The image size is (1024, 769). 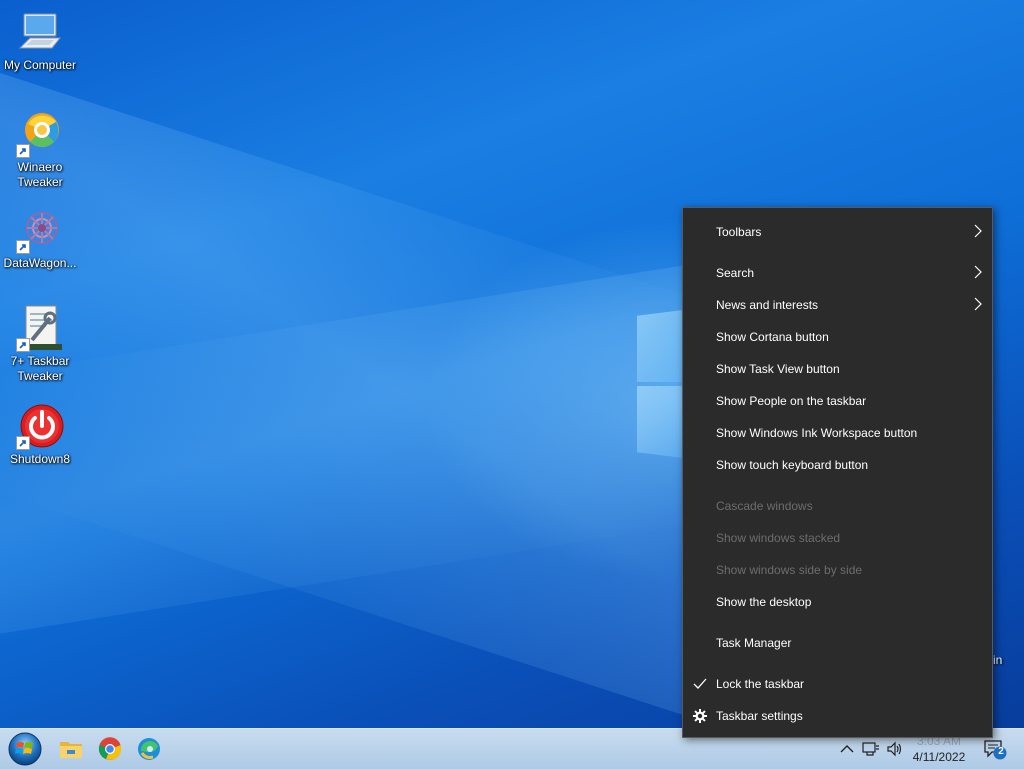 I want to click on datawagon-icon, so click(x=40, y=230).